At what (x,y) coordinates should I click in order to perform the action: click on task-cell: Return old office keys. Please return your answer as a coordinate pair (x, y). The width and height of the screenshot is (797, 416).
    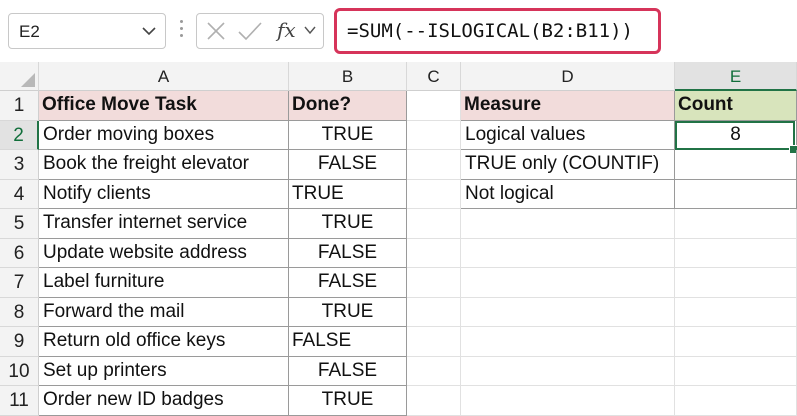
    Looking at the image, I should click on (164, 342).